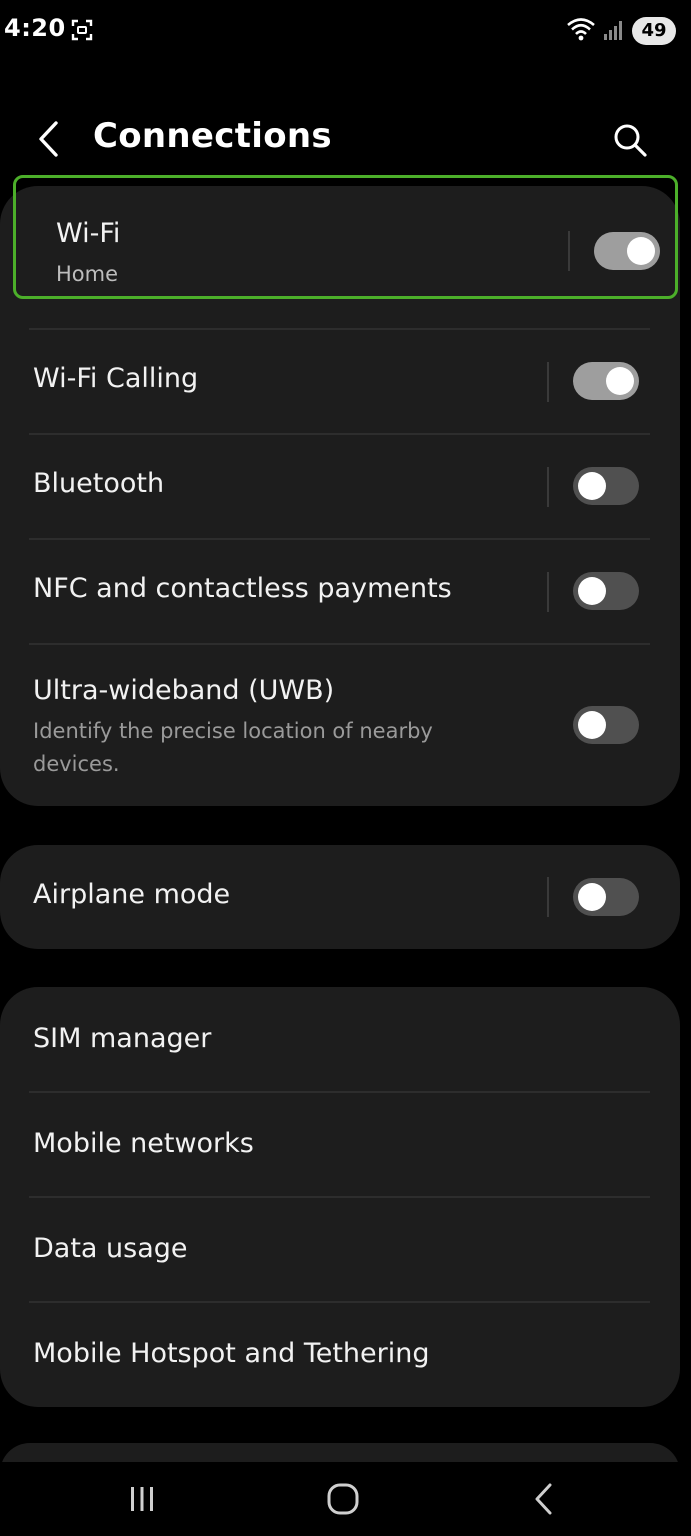 This screenshot has height=1536, width=691. Describe the element at coordinates (212, 136) in the screenshot. I see `page-title: Connections` at that location.